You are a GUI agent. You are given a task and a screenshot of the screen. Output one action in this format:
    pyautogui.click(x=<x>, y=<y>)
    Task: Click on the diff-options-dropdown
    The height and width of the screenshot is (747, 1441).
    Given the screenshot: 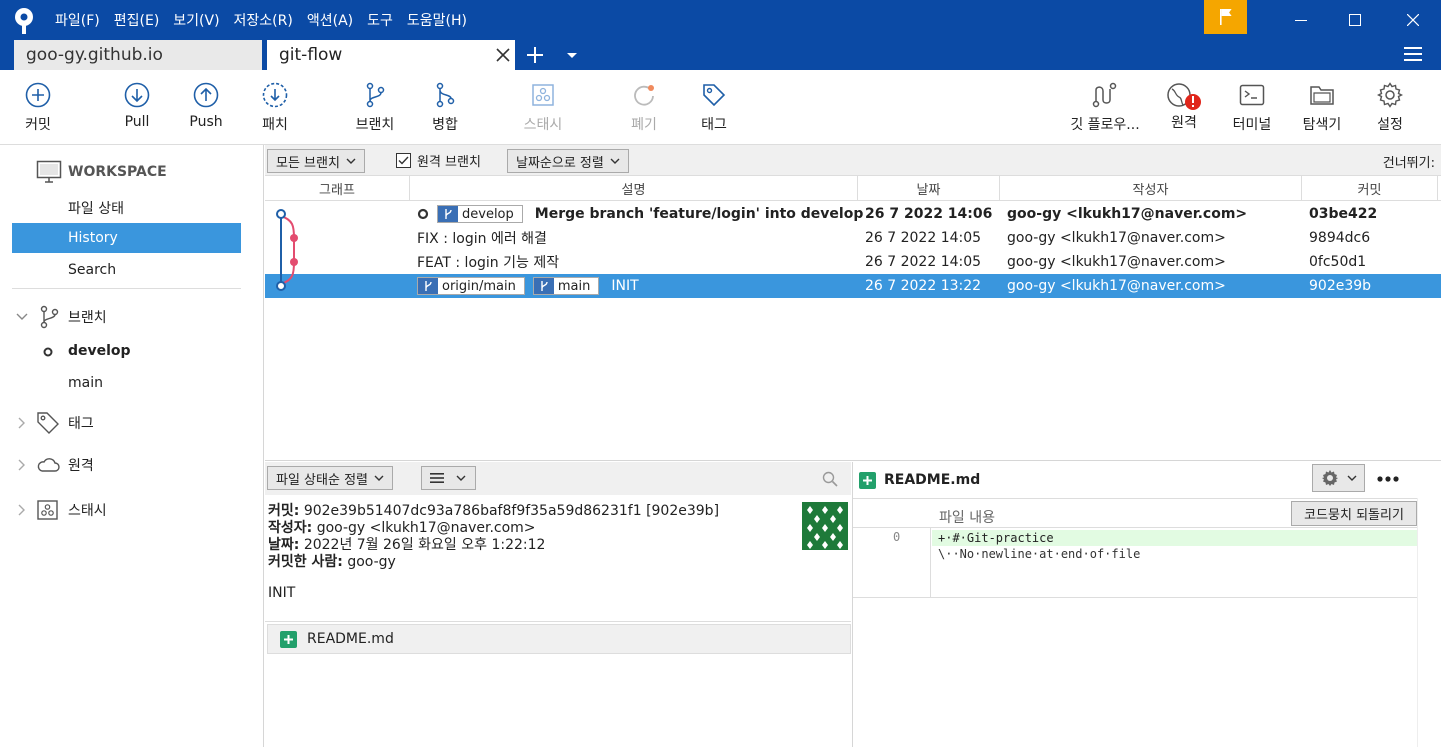 What is the action you would take?
    pyautogui.click(x=1338, y=478)
    